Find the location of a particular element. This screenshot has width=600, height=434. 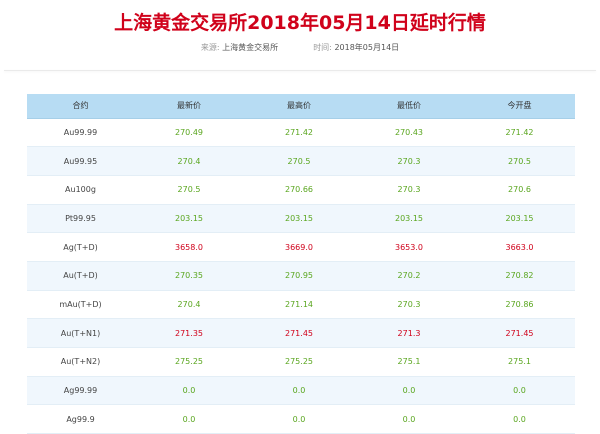

open-price-cell: 271.45 is located at coordinates (519, 333).